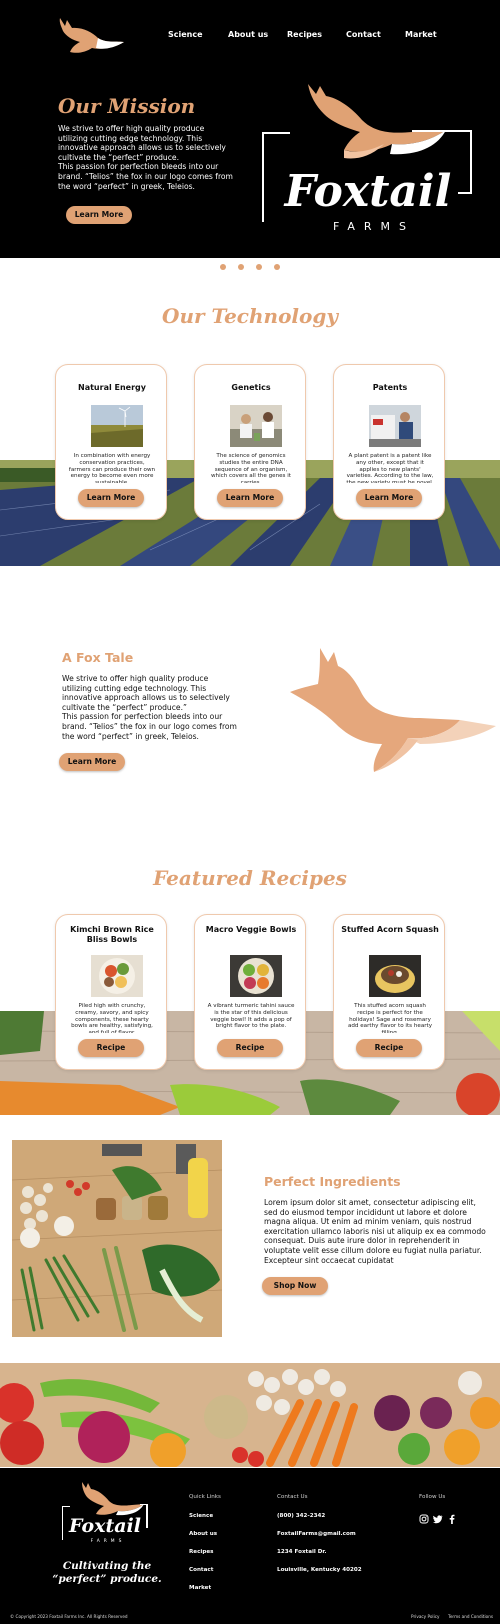  Describe the element at coordinates (250, 316) in the screenshot. I see `technology-title: Our Technology` at that location.